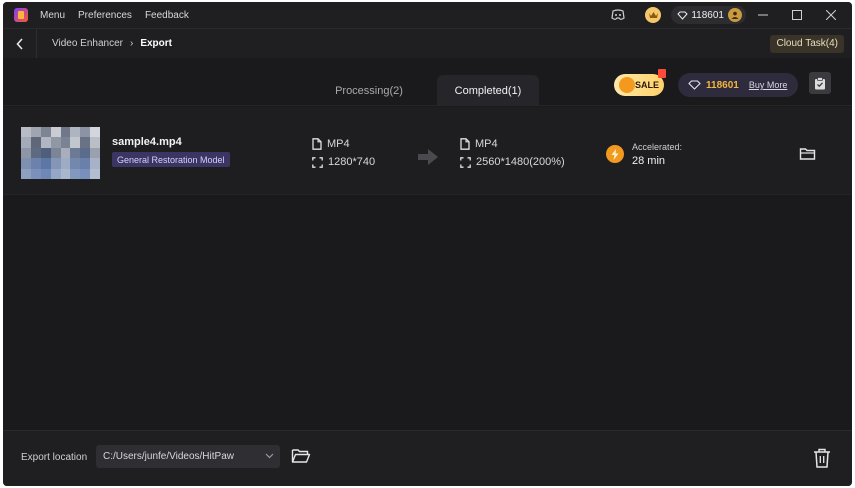  I want to click on acceleration-icon, so click(615, 154).